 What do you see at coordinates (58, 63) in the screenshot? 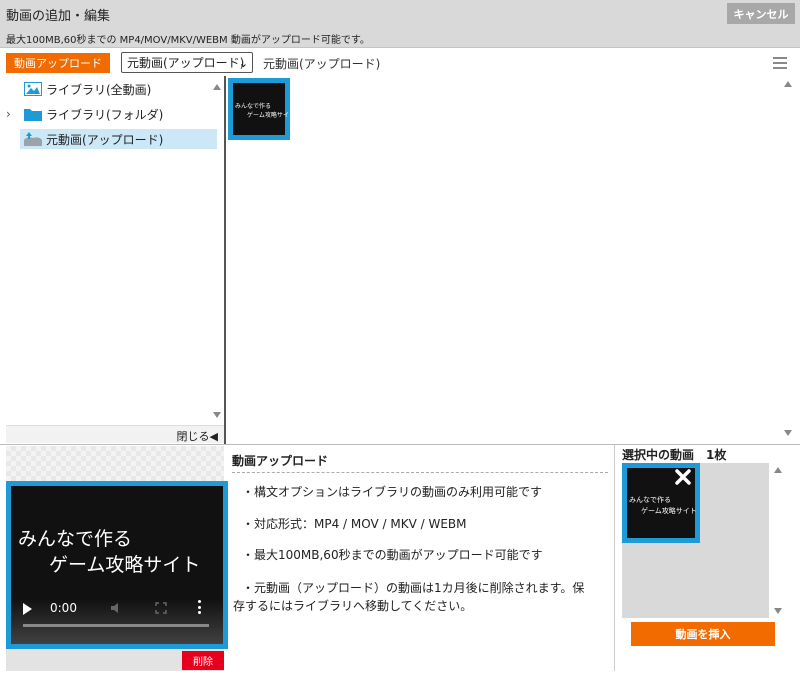
I see `upload-video-button: 動画アップロード` at bounding box center [58, 63].